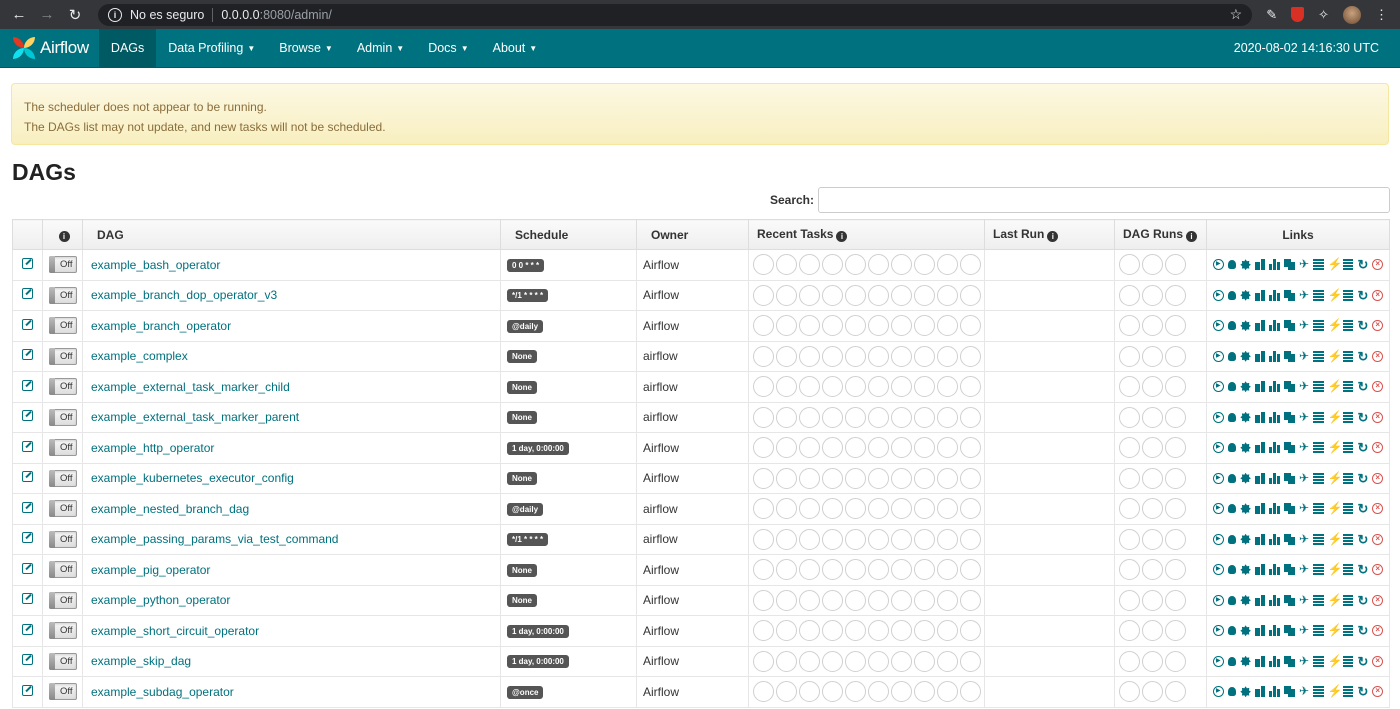  I want to click on info-icon: i, so click(115, 14).